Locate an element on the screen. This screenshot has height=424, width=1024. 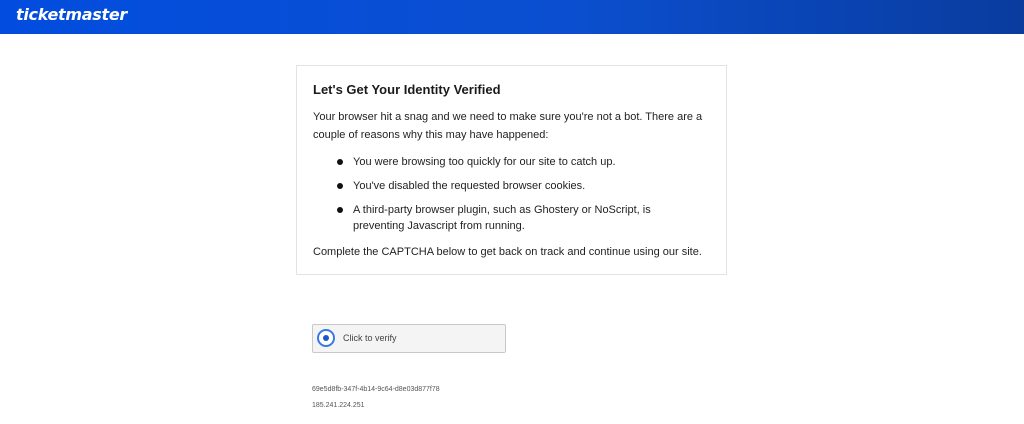
request-id-text: 69e5d8fb-347f-4b14-9c64-d8e03d877f78 is located at coordinates (376, 389).